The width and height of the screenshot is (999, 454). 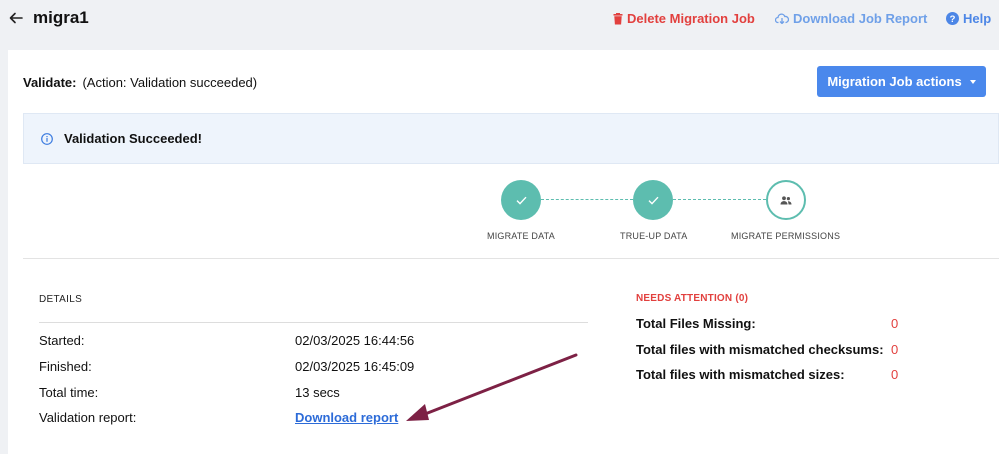 What do you see at coordinates (313, 322) in the screenshot?
I see `details-divider` at bounding box center [313, 322].